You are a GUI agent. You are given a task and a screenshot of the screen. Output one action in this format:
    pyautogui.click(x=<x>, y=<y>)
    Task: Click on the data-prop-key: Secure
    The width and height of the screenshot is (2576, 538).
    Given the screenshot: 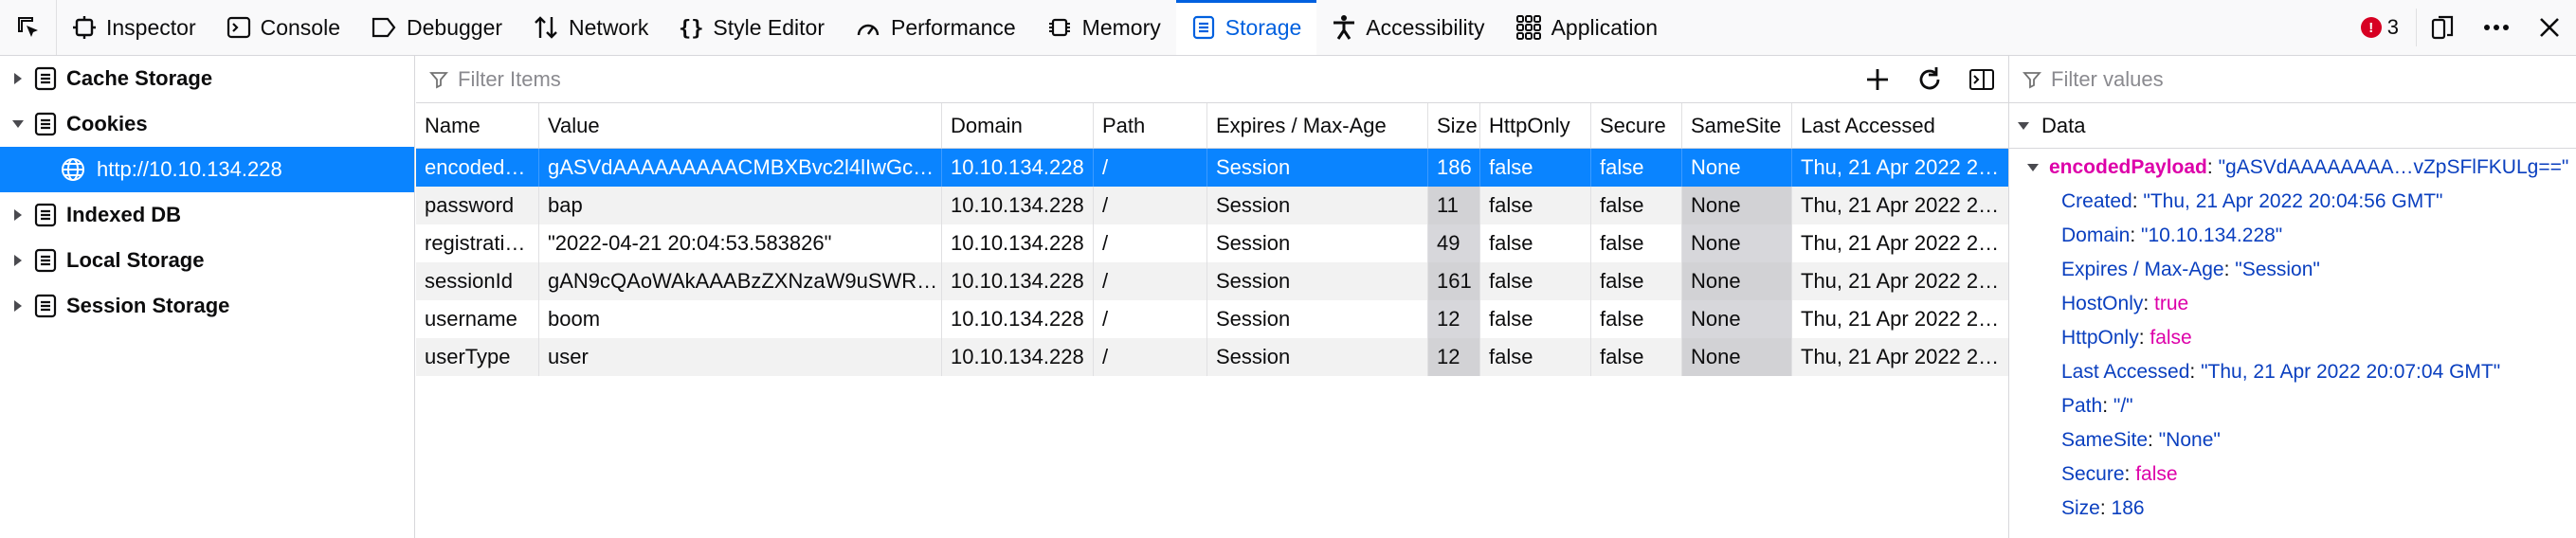 What is the action you would take?
    pyautogui.click(x=2093, y=474)
    